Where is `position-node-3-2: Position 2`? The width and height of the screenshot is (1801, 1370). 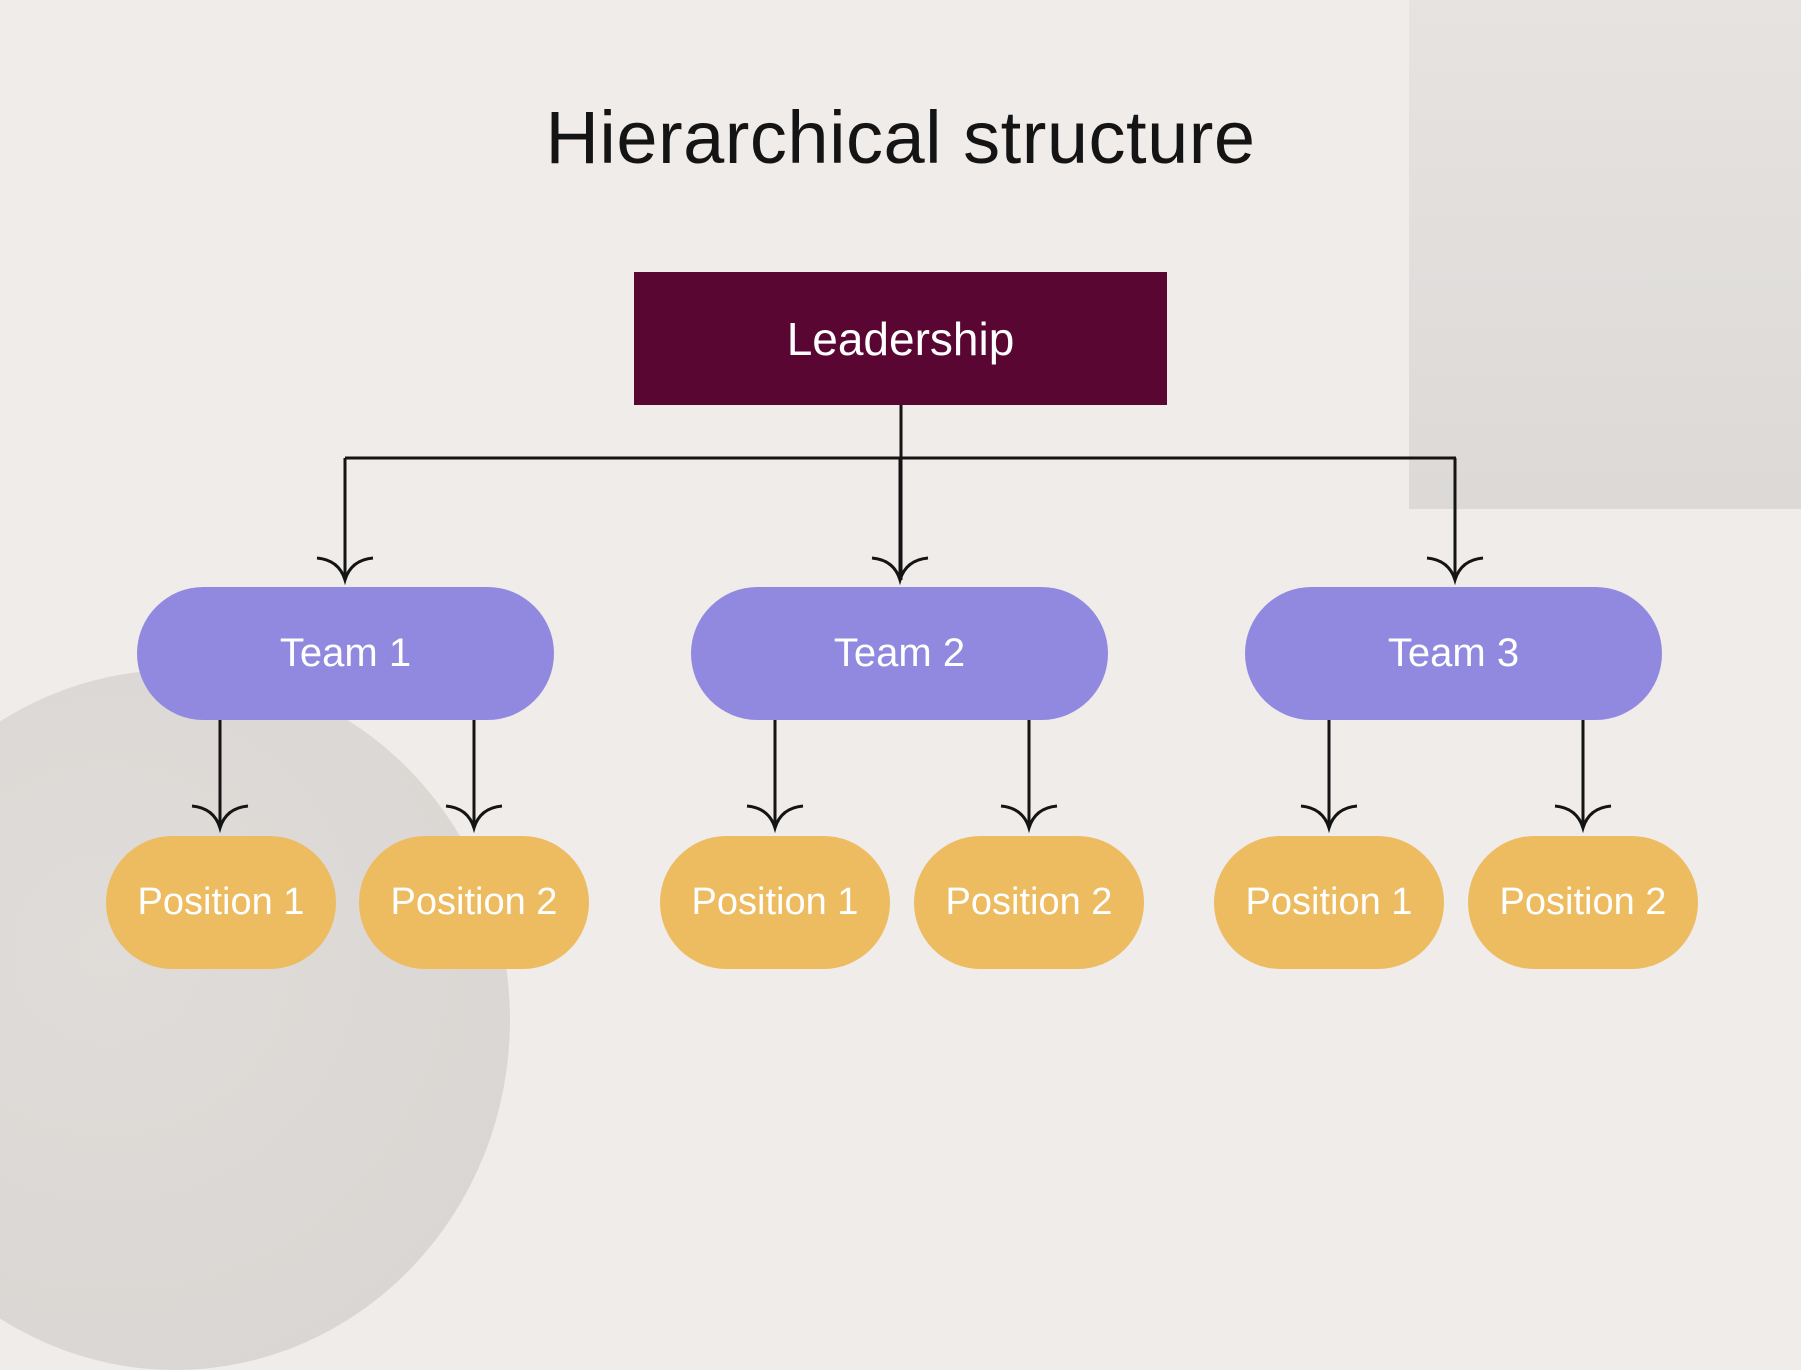
position-node-3-2: Position 2 is located at coordinates (1583, 902).